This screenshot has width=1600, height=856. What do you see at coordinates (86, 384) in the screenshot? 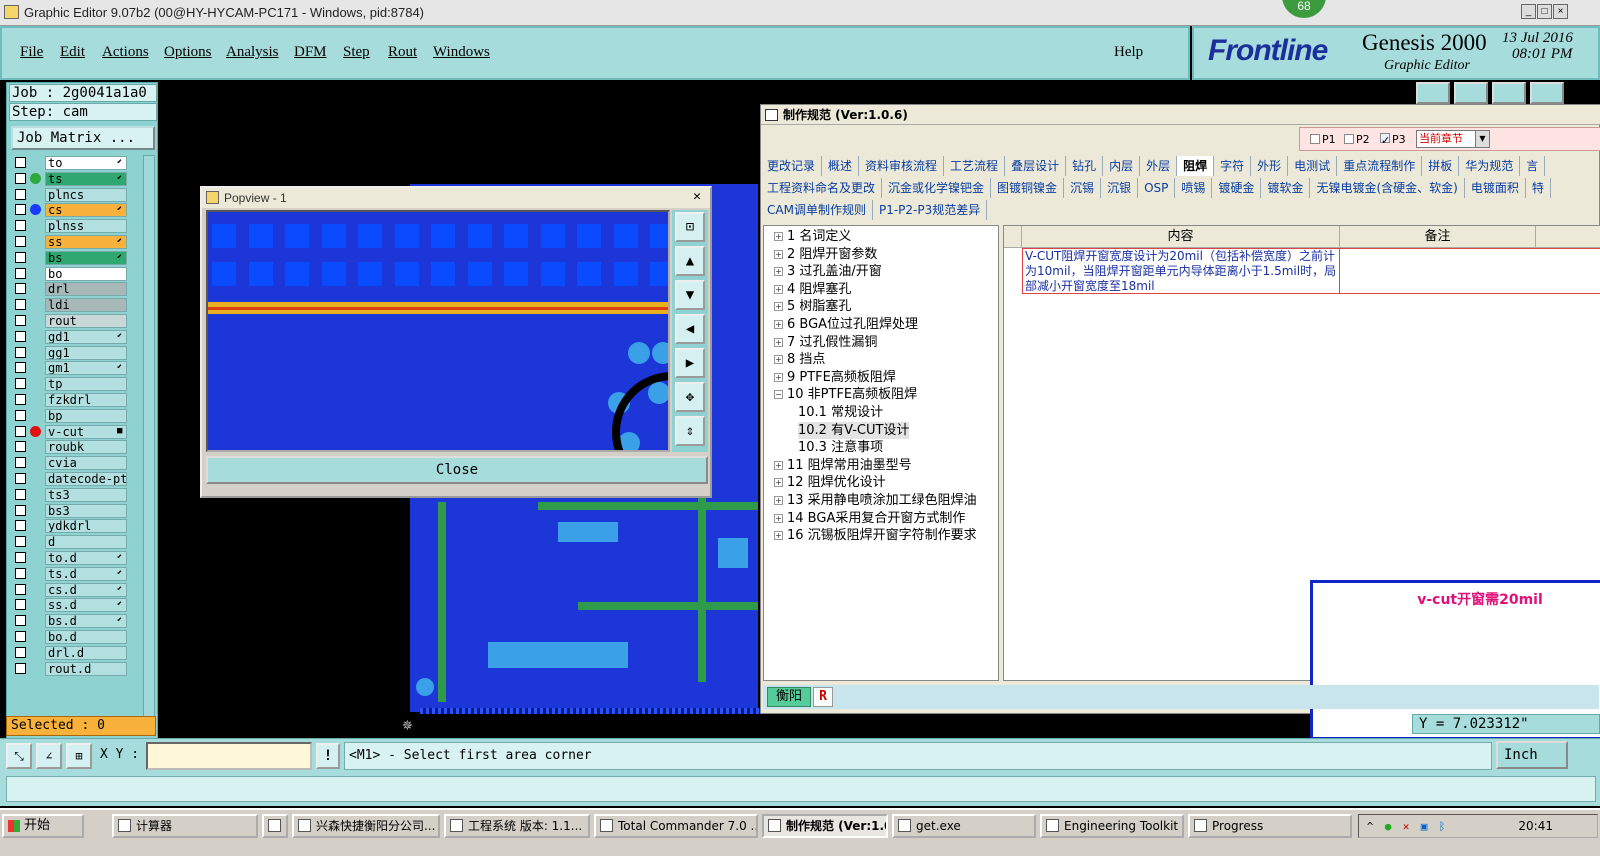
I see `layer-name: tp` at bounding box center [86, 384].